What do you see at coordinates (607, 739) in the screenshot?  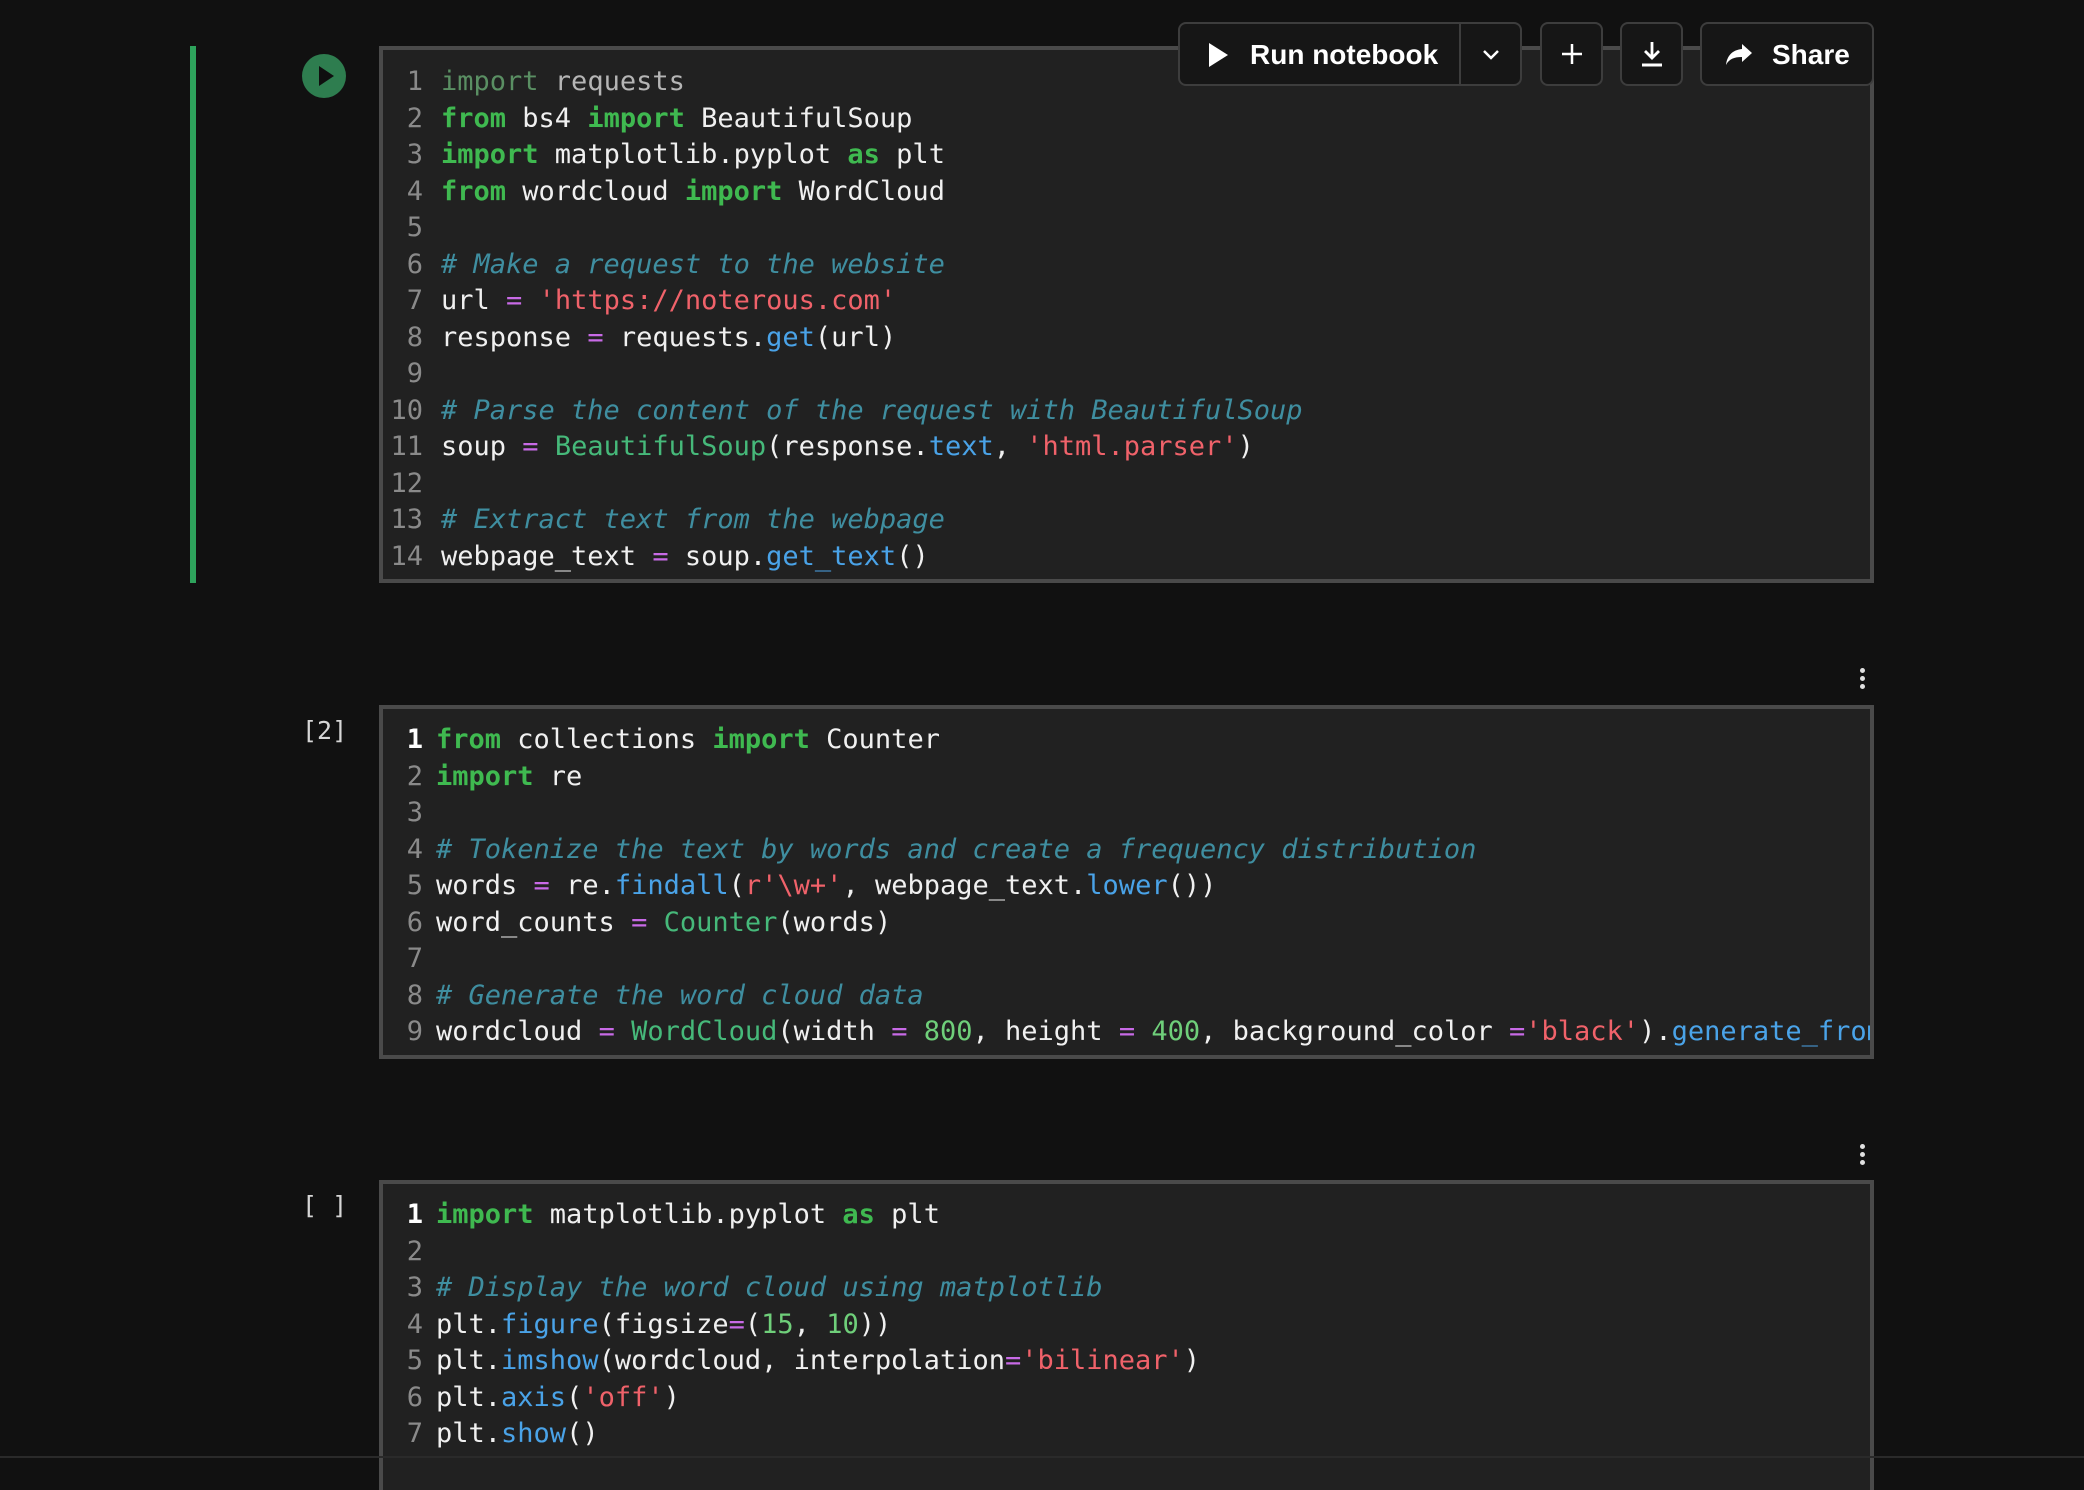 I see `code-token: collections` at bounding box center [607, 739].